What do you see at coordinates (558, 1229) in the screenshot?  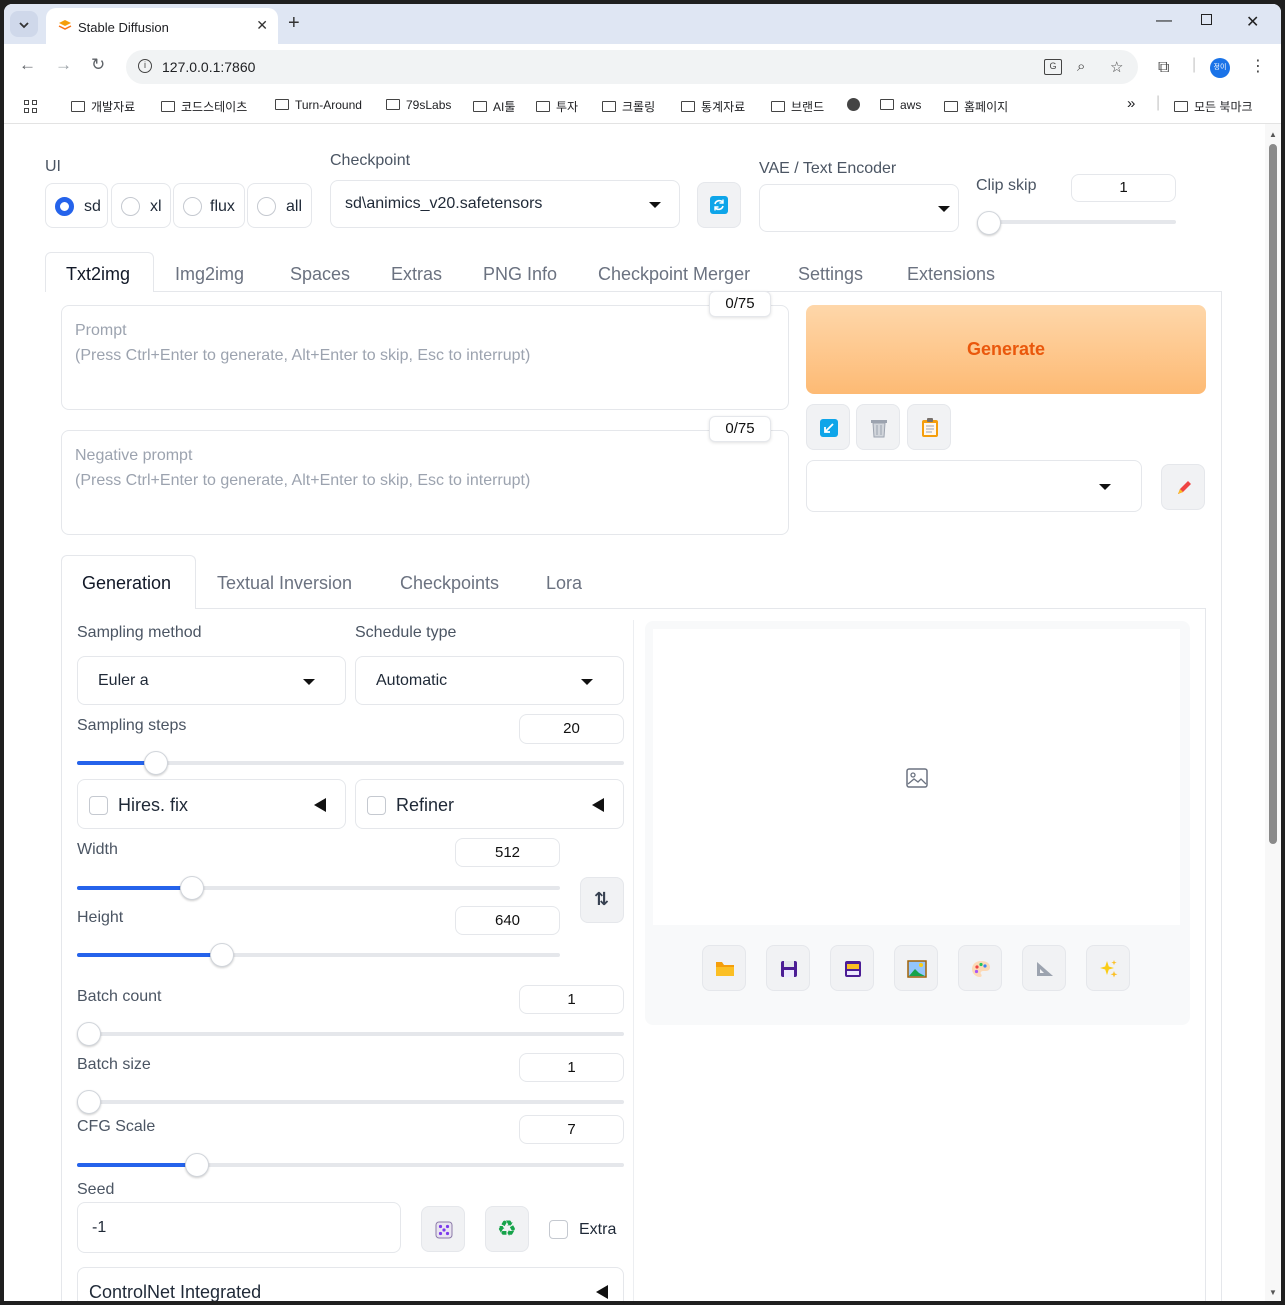 I see `extra-seed-checkbox` at bounding box center [558, 1229].